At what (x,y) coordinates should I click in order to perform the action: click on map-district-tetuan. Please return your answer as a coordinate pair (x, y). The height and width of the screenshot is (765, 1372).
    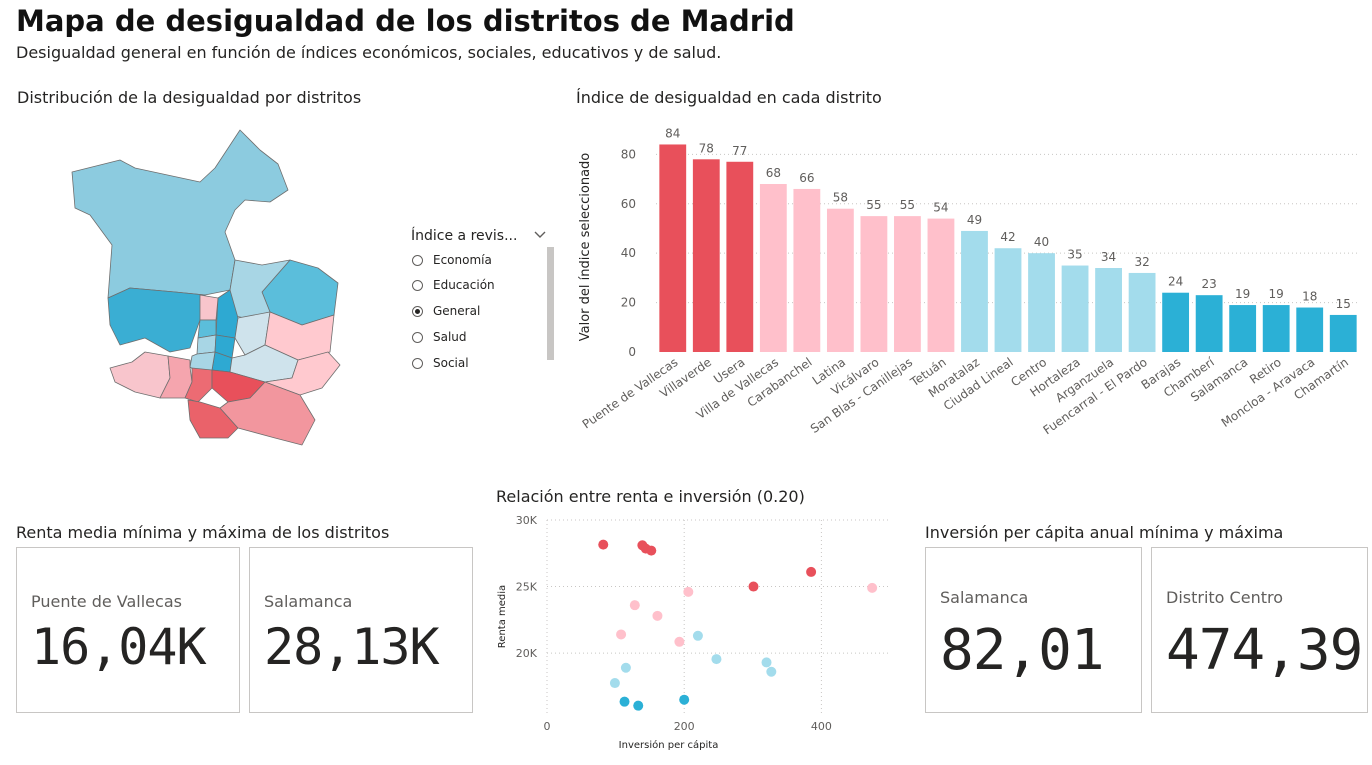
    Looking at the image, I should click on (209, 307).